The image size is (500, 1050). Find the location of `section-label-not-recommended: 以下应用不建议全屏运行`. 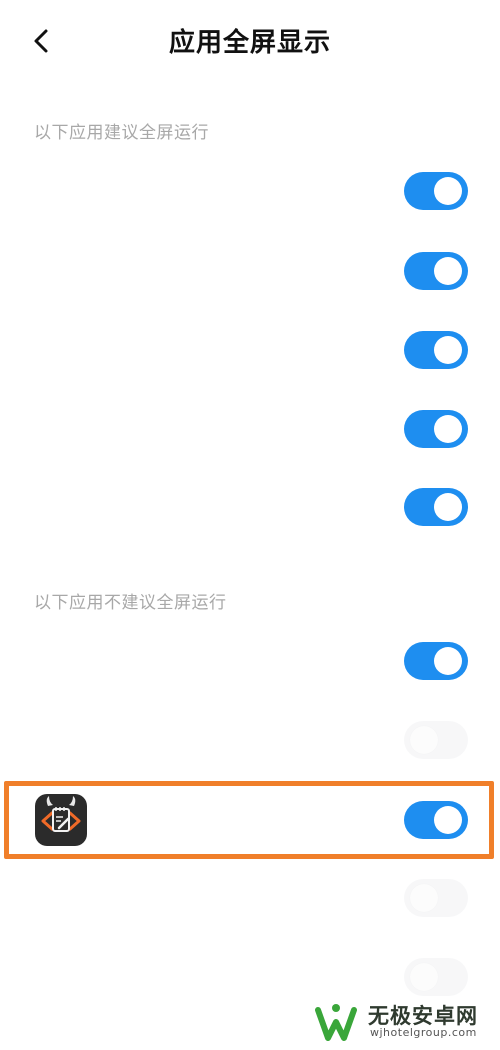

section-label-not-recommended: 以下应用不建议全屏运行 is located at coordinates (130, 603).